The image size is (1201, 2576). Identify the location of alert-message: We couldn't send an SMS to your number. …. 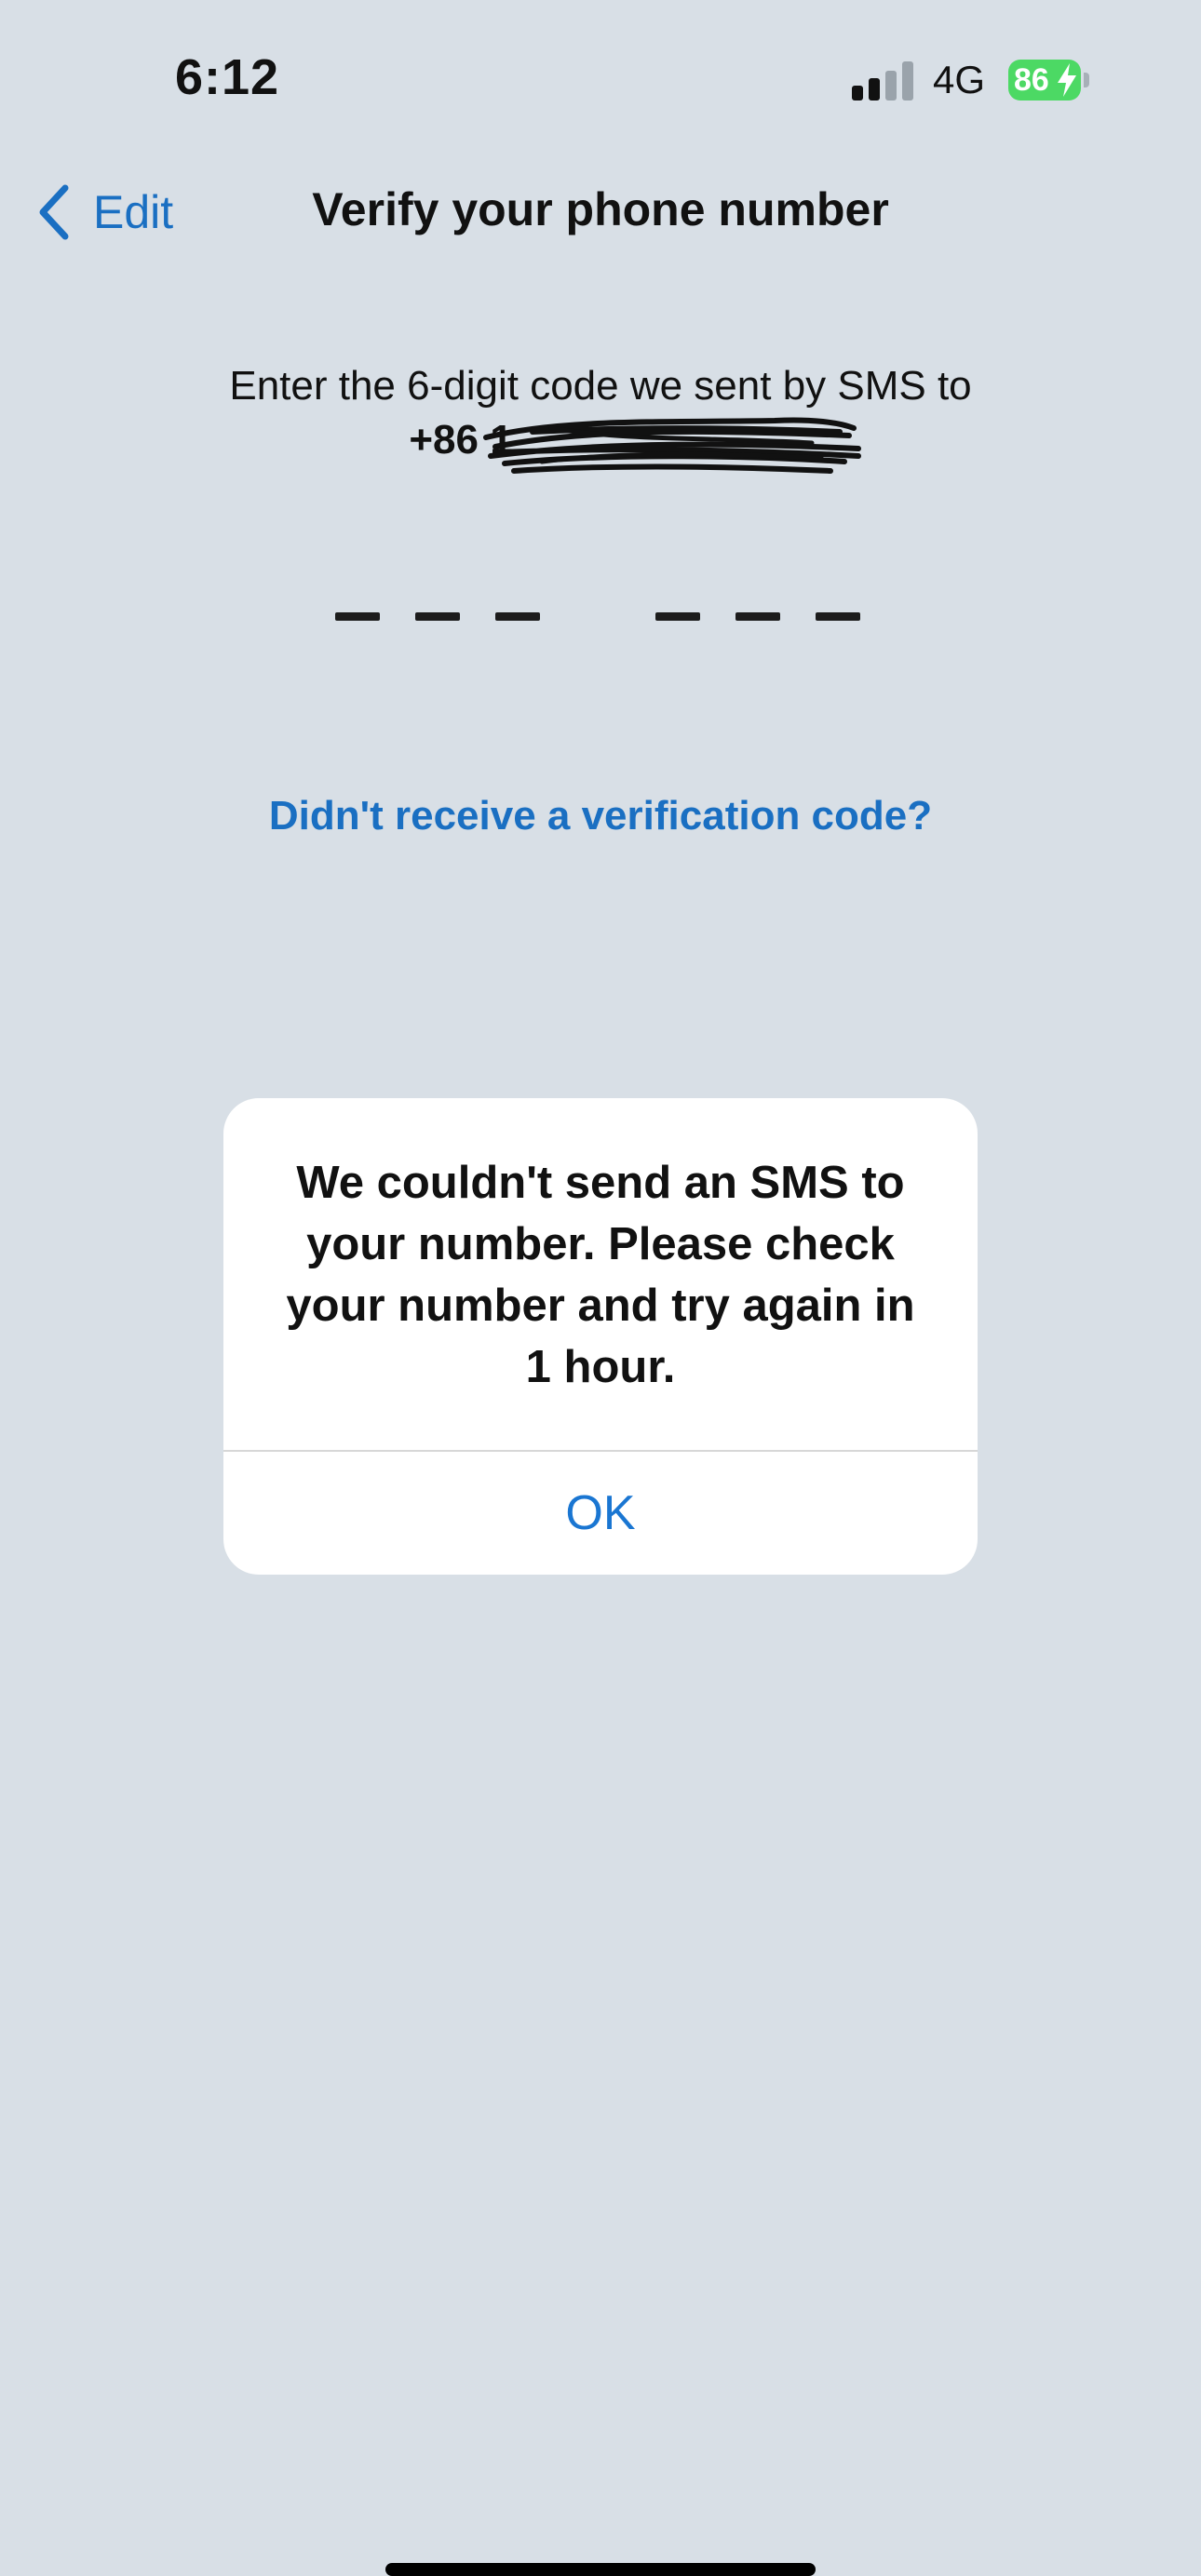
(600, 1275).